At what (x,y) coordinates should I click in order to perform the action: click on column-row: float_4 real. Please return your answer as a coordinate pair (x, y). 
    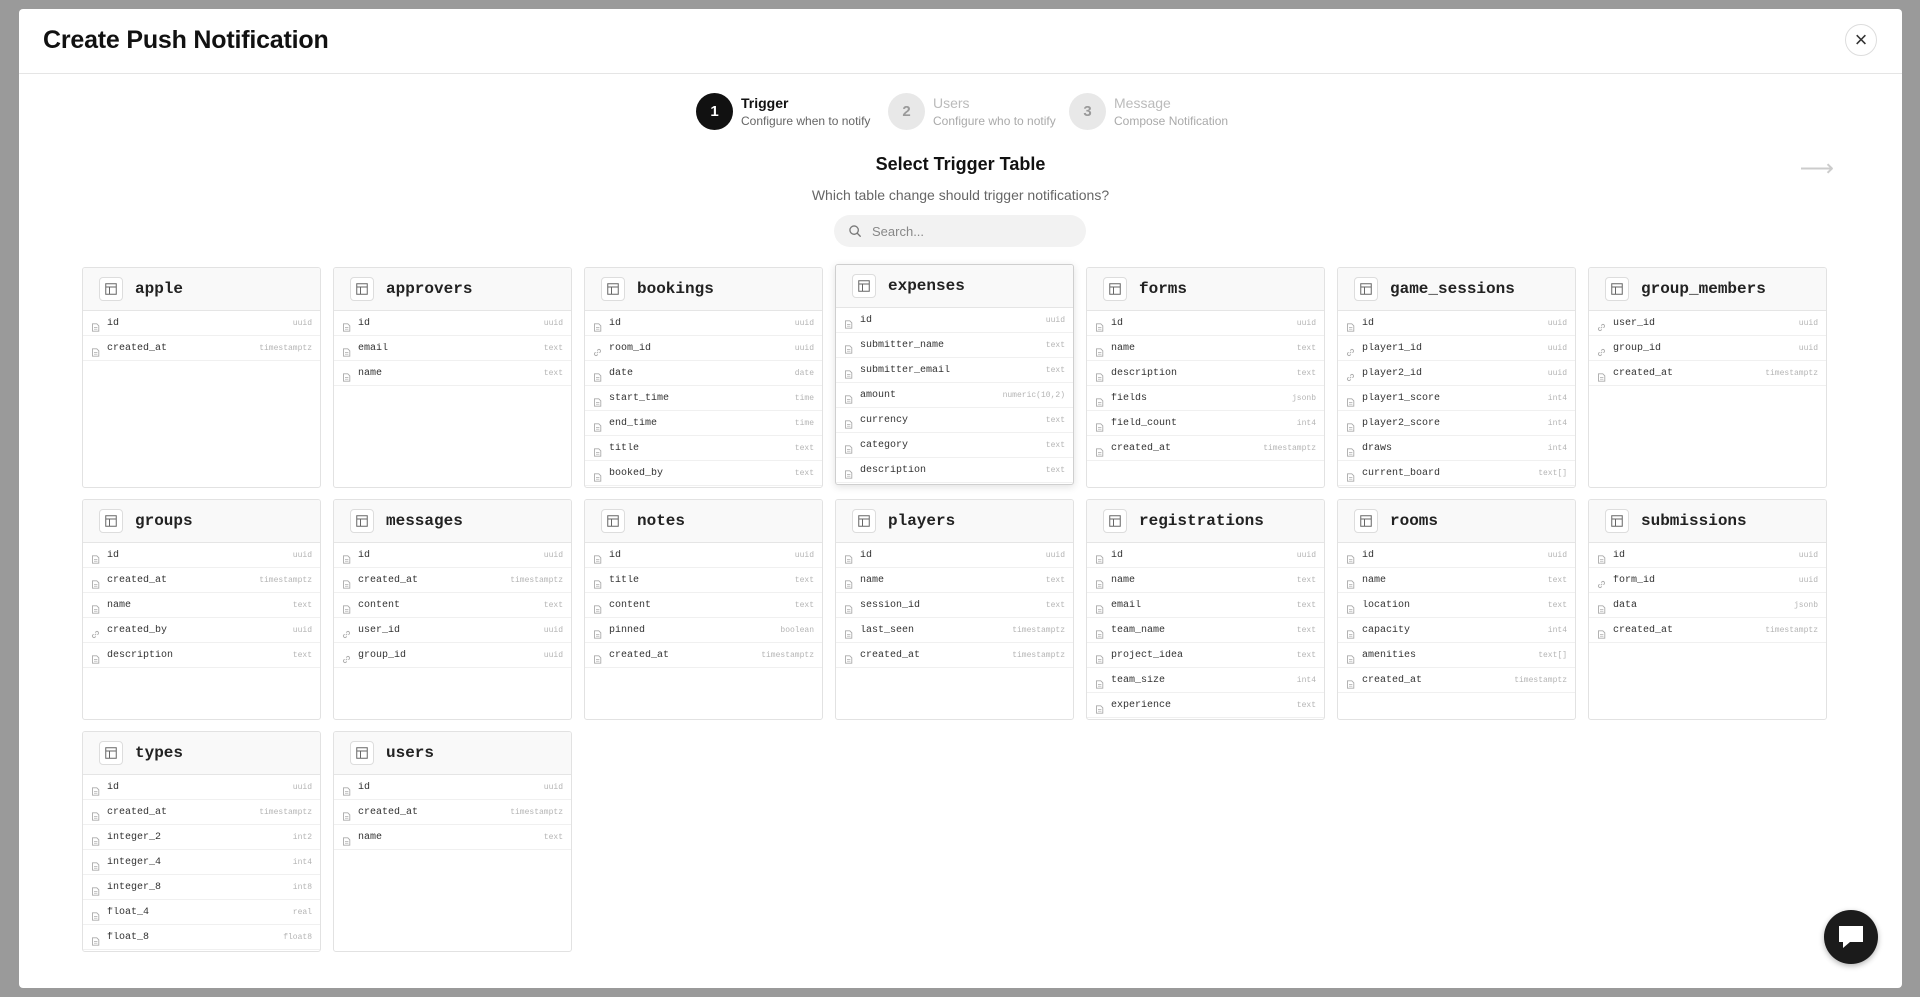
    Looking at the image, I should click on (201, 912).